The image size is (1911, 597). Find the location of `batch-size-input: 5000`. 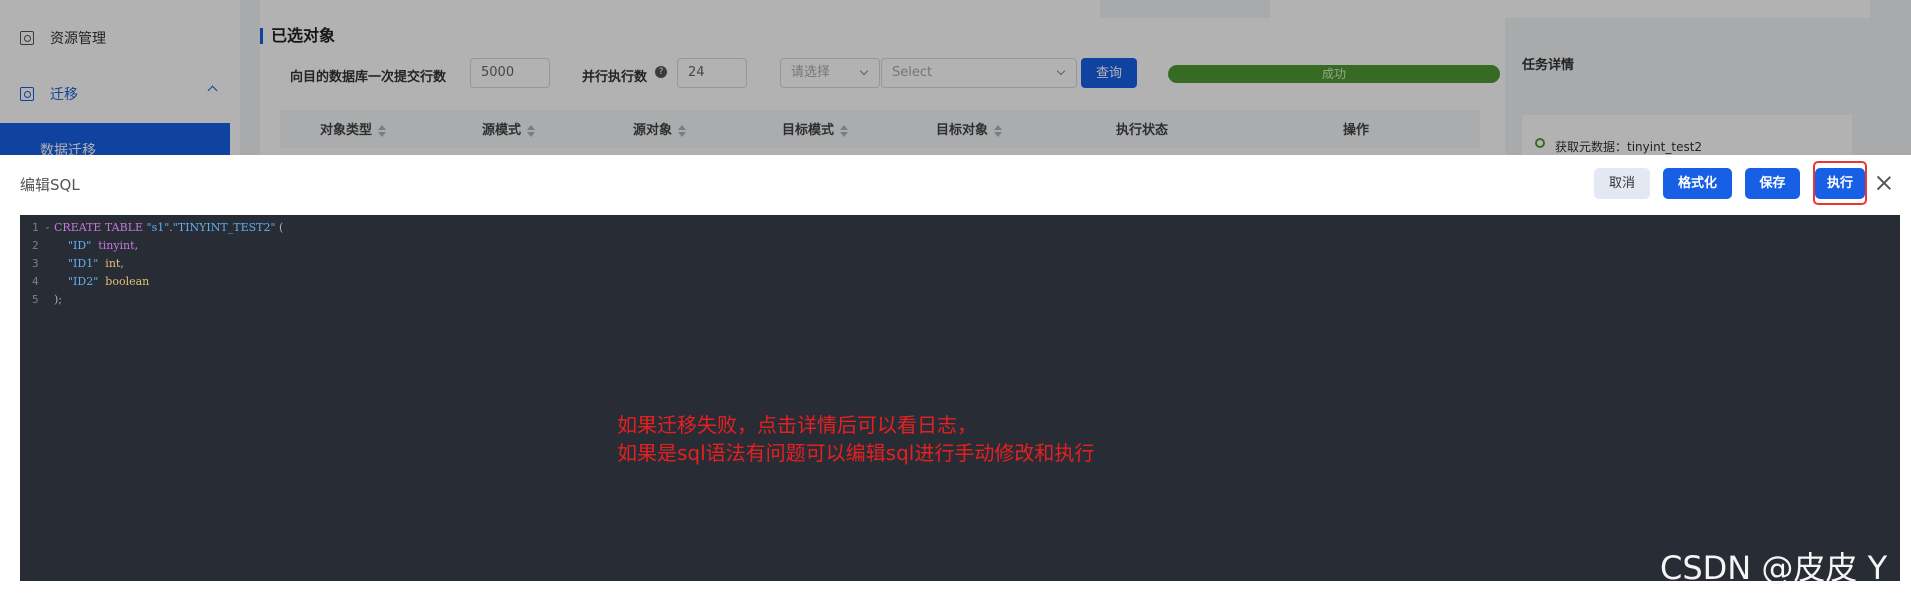

batch-size-input: 5000 is located at coordinates (510, 73).